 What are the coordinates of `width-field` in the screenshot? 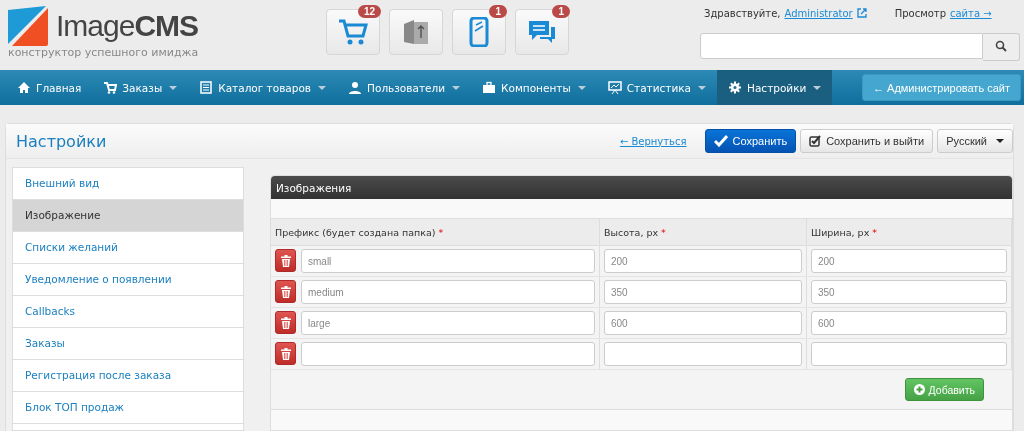 It's located at (909, 354).